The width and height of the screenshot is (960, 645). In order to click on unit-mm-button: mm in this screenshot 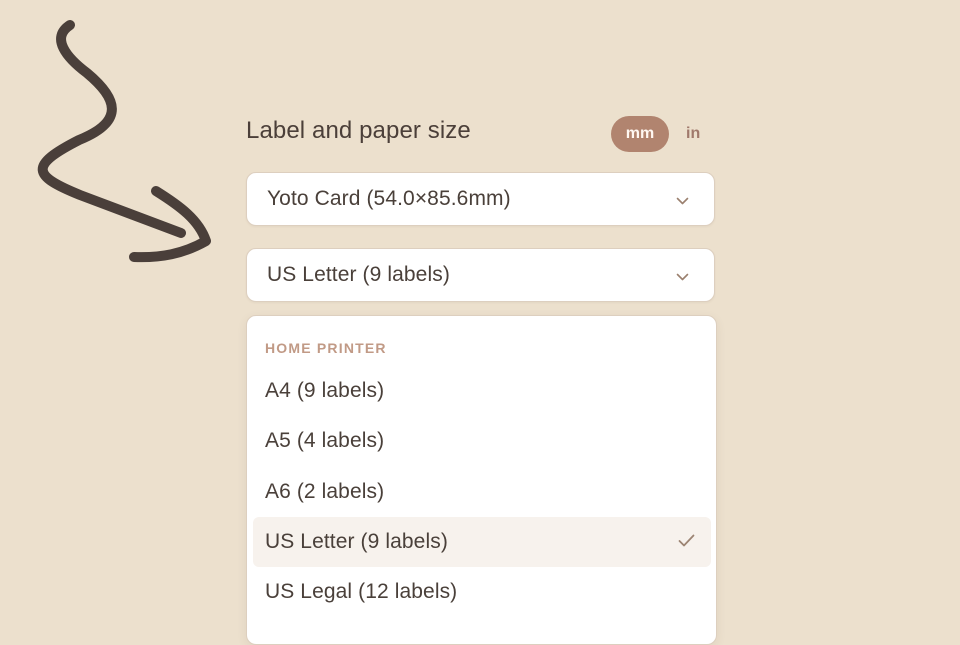, I will do `click(640, 134)`.